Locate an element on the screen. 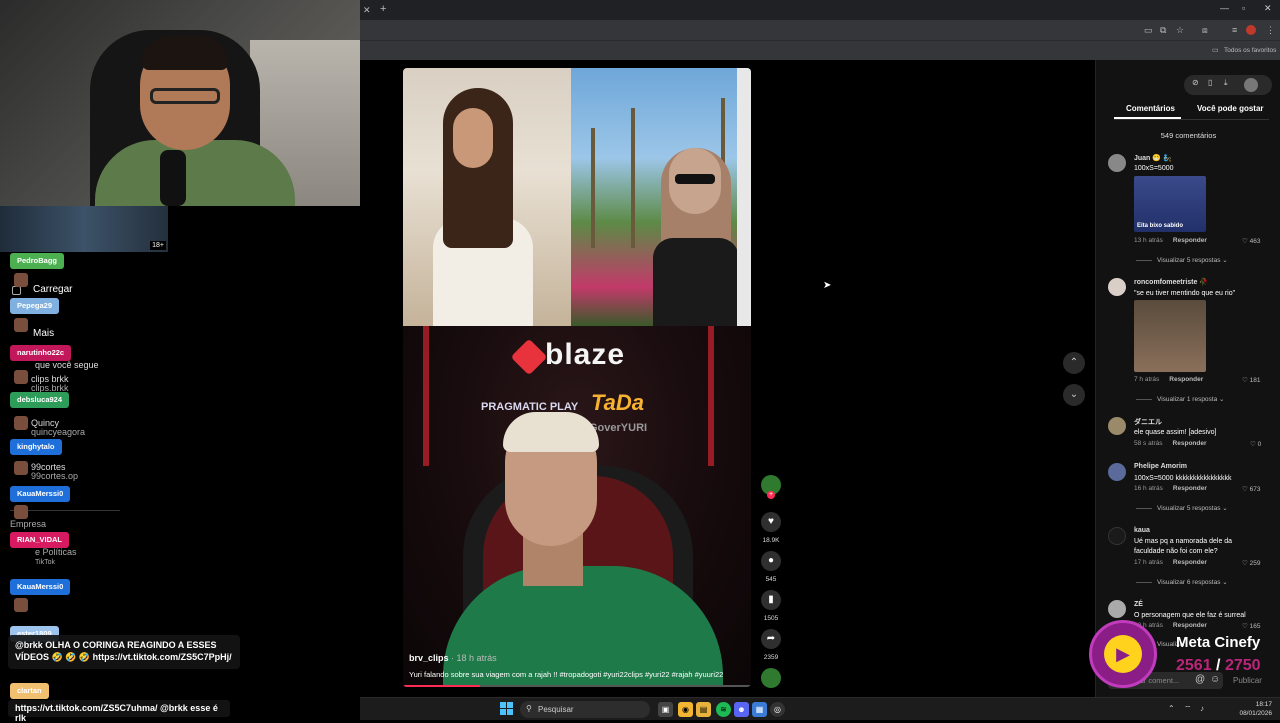  video-author: brv_clips · 18 h atrás is located at coordinates (453, 658).